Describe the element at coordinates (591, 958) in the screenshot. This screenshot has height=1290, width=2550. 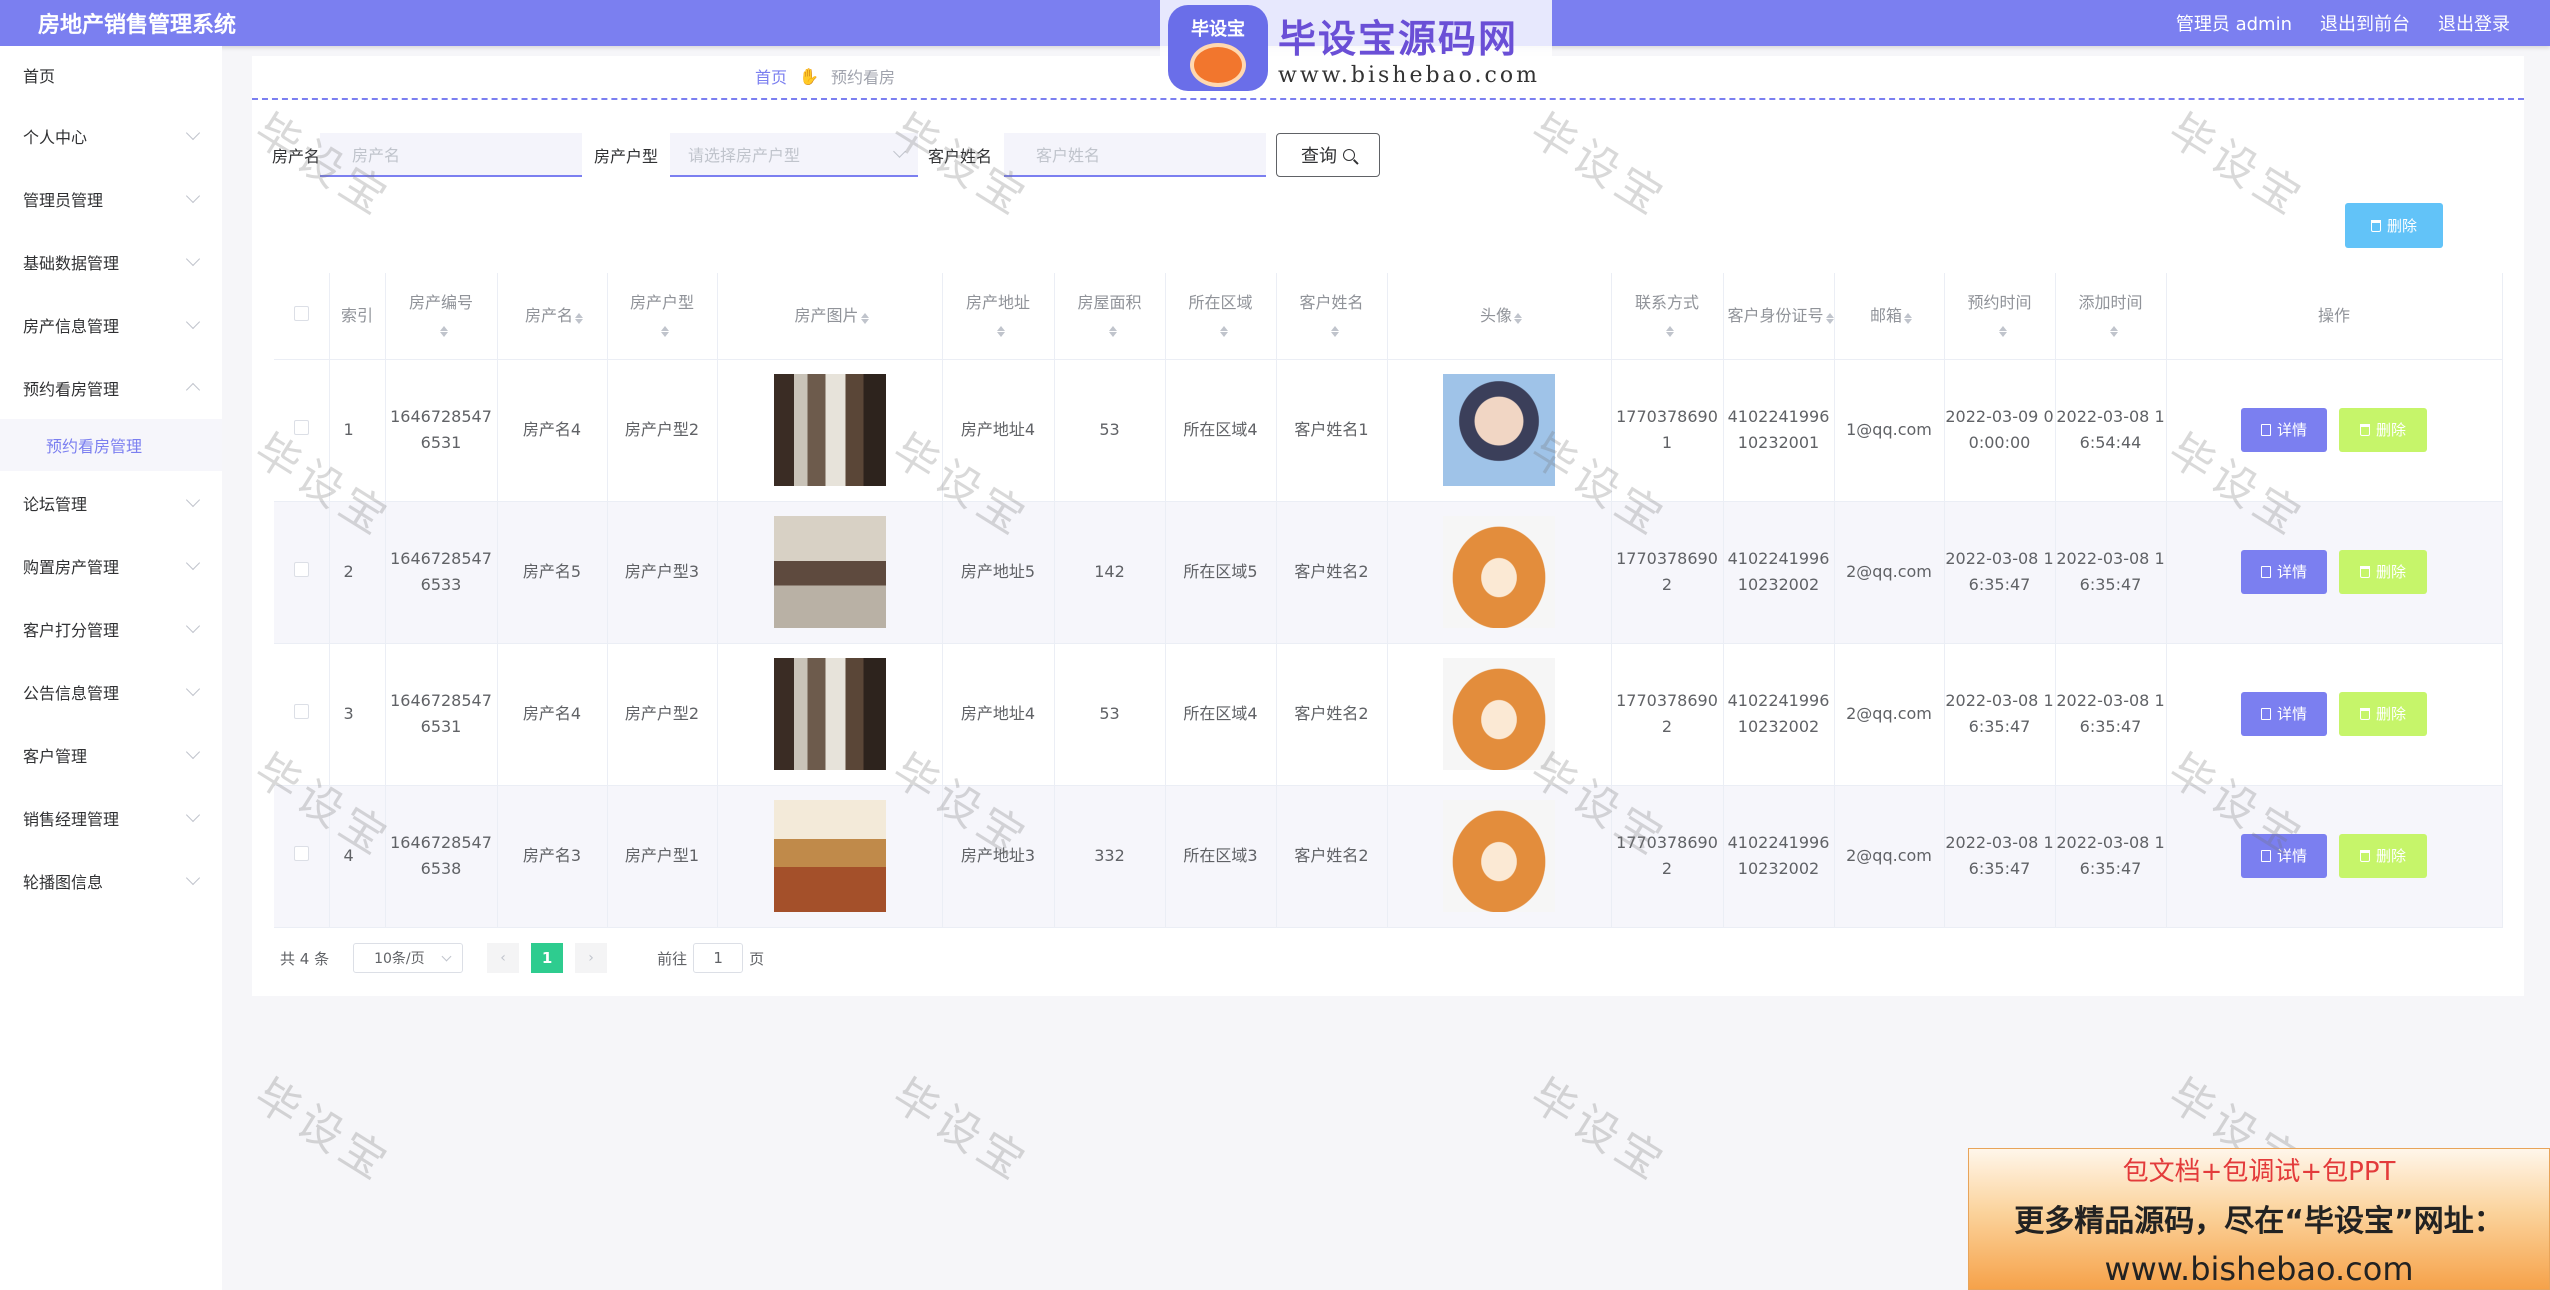
I see `next-page-button: ›` at that location.